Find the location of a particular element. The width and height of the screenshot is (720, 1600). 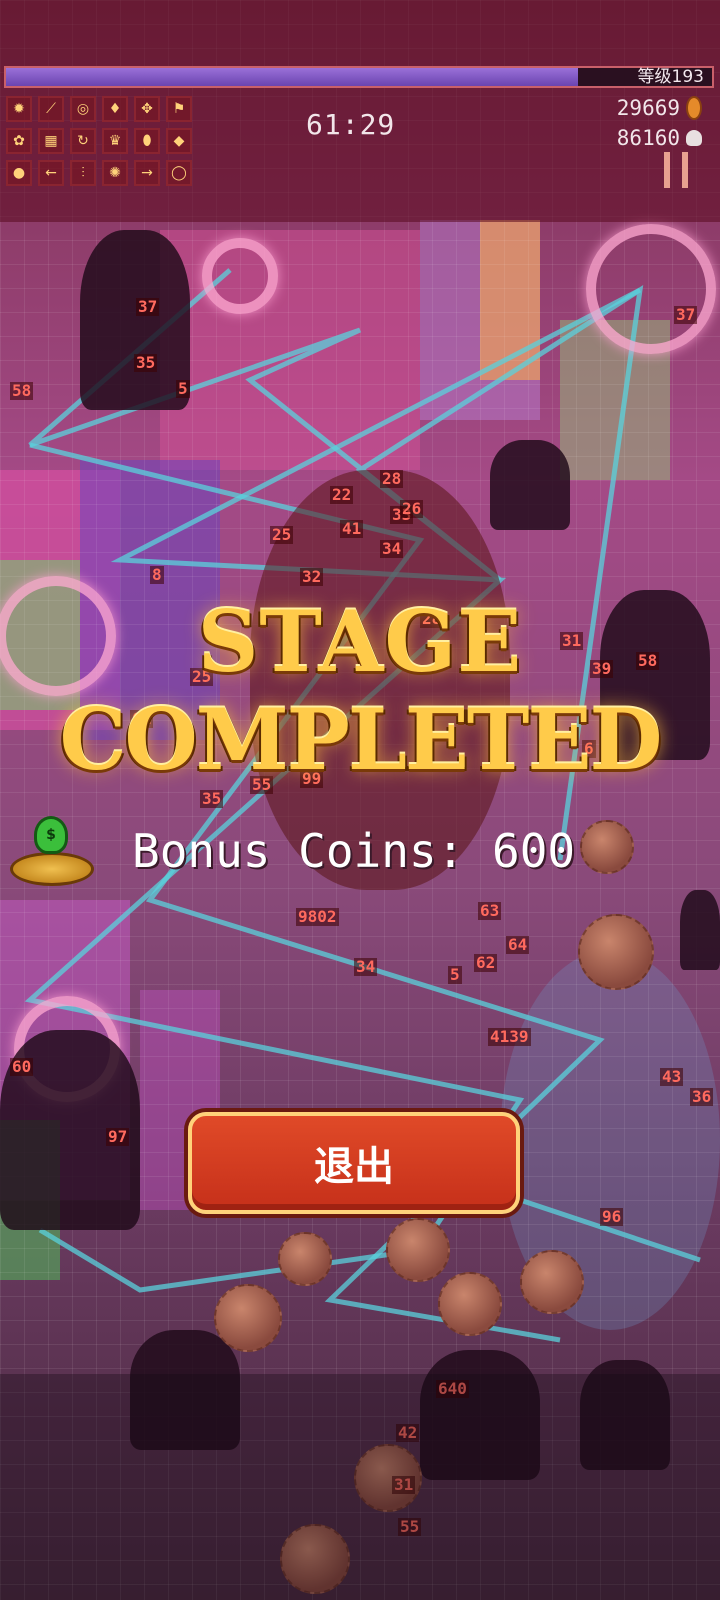

bottom-shade is located at coordinates (360, 1487).